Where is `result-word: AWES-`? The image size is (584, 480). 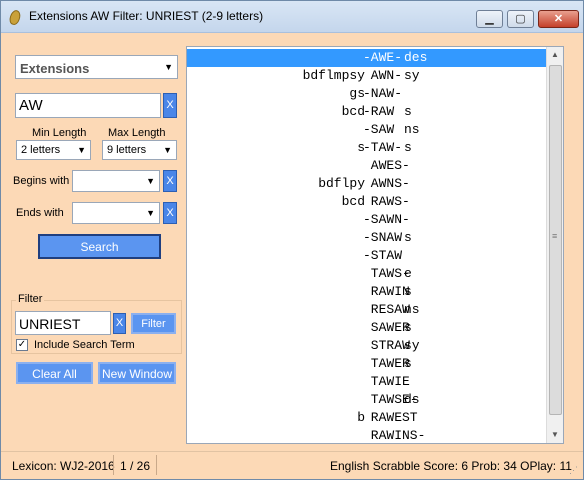
result-word: AWES- is located at coordinates (386, 165).